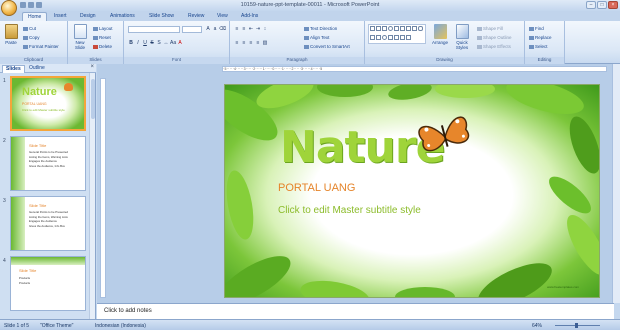  Describe the element at coordinates (265, 29) in the screenshot. I see `line-spacing-icon: ↕` at that location.